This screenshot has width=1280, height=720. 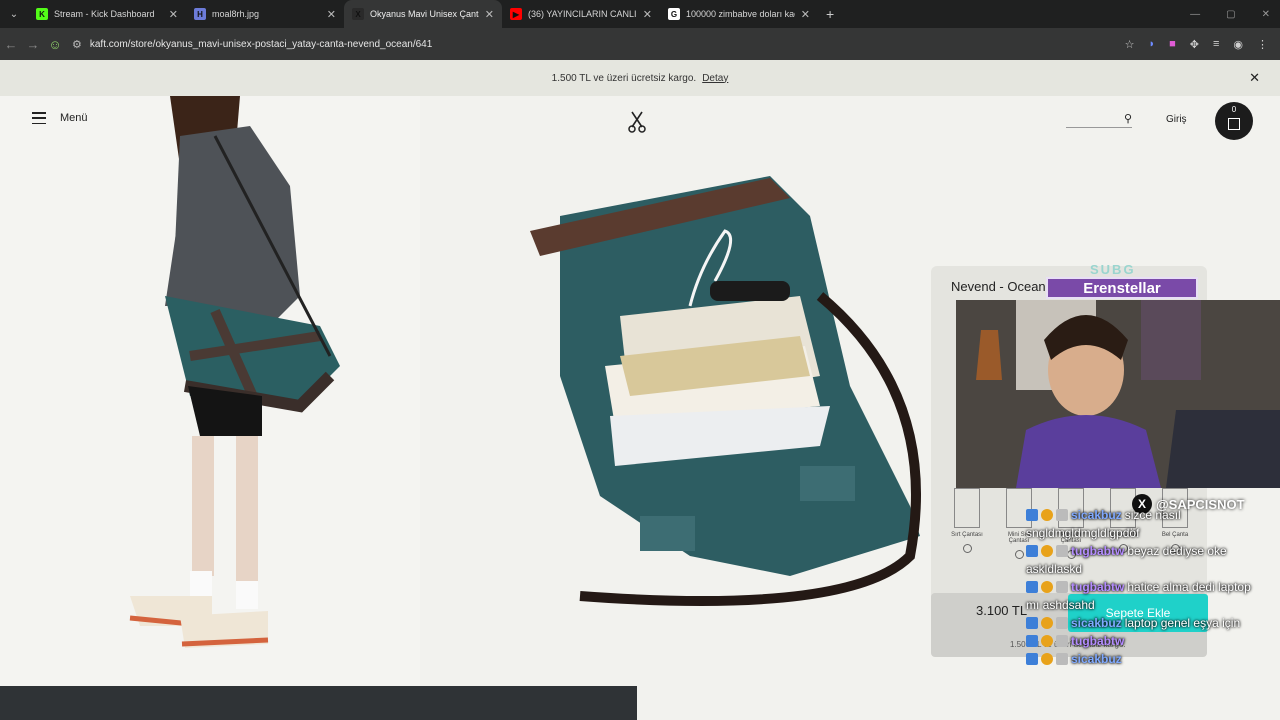 What do you see at coordinates (55, 44) in the screenshot?
I see `extension-frog-icon: ☺` at bounding box center [55, 44].